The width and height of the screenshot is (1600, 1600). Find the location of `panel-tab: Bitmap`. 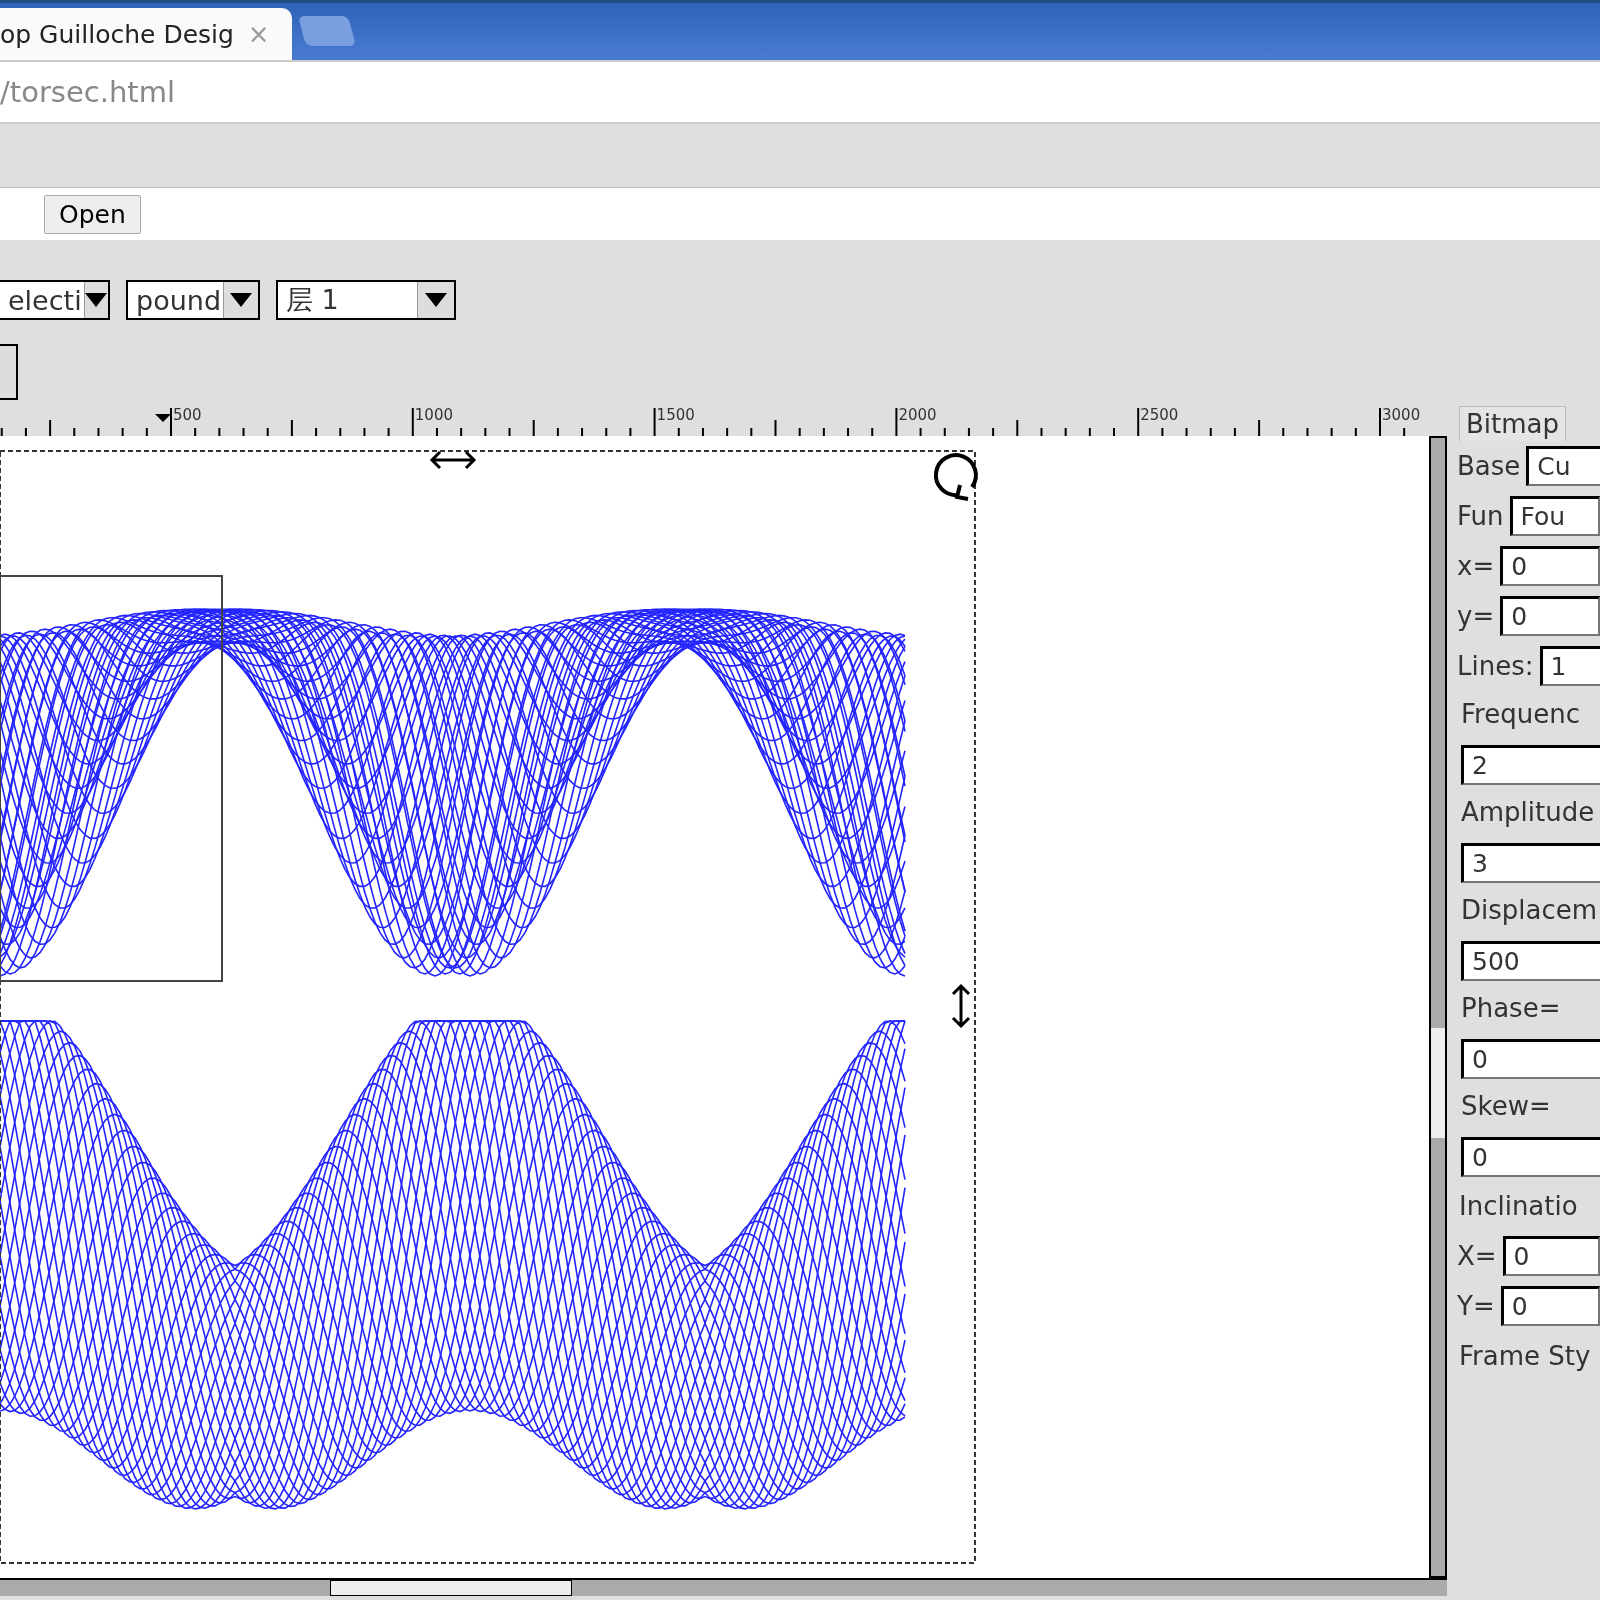

panel-tab: Bitmap is located at coordinates (1513, 423).